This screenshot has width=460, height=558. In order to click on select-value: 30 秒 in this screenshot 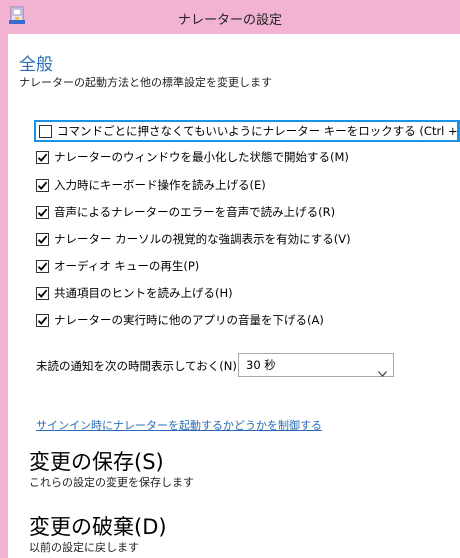, I will do `click(261, 365)`.